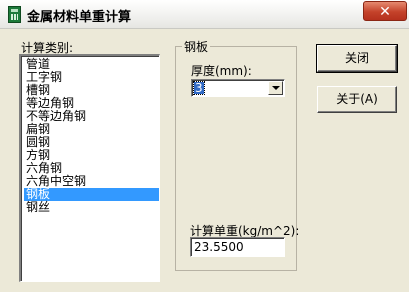 The width and height of the screenshot is (409, 292). I want to click on about-button: 关于(A), so click(357, 99).